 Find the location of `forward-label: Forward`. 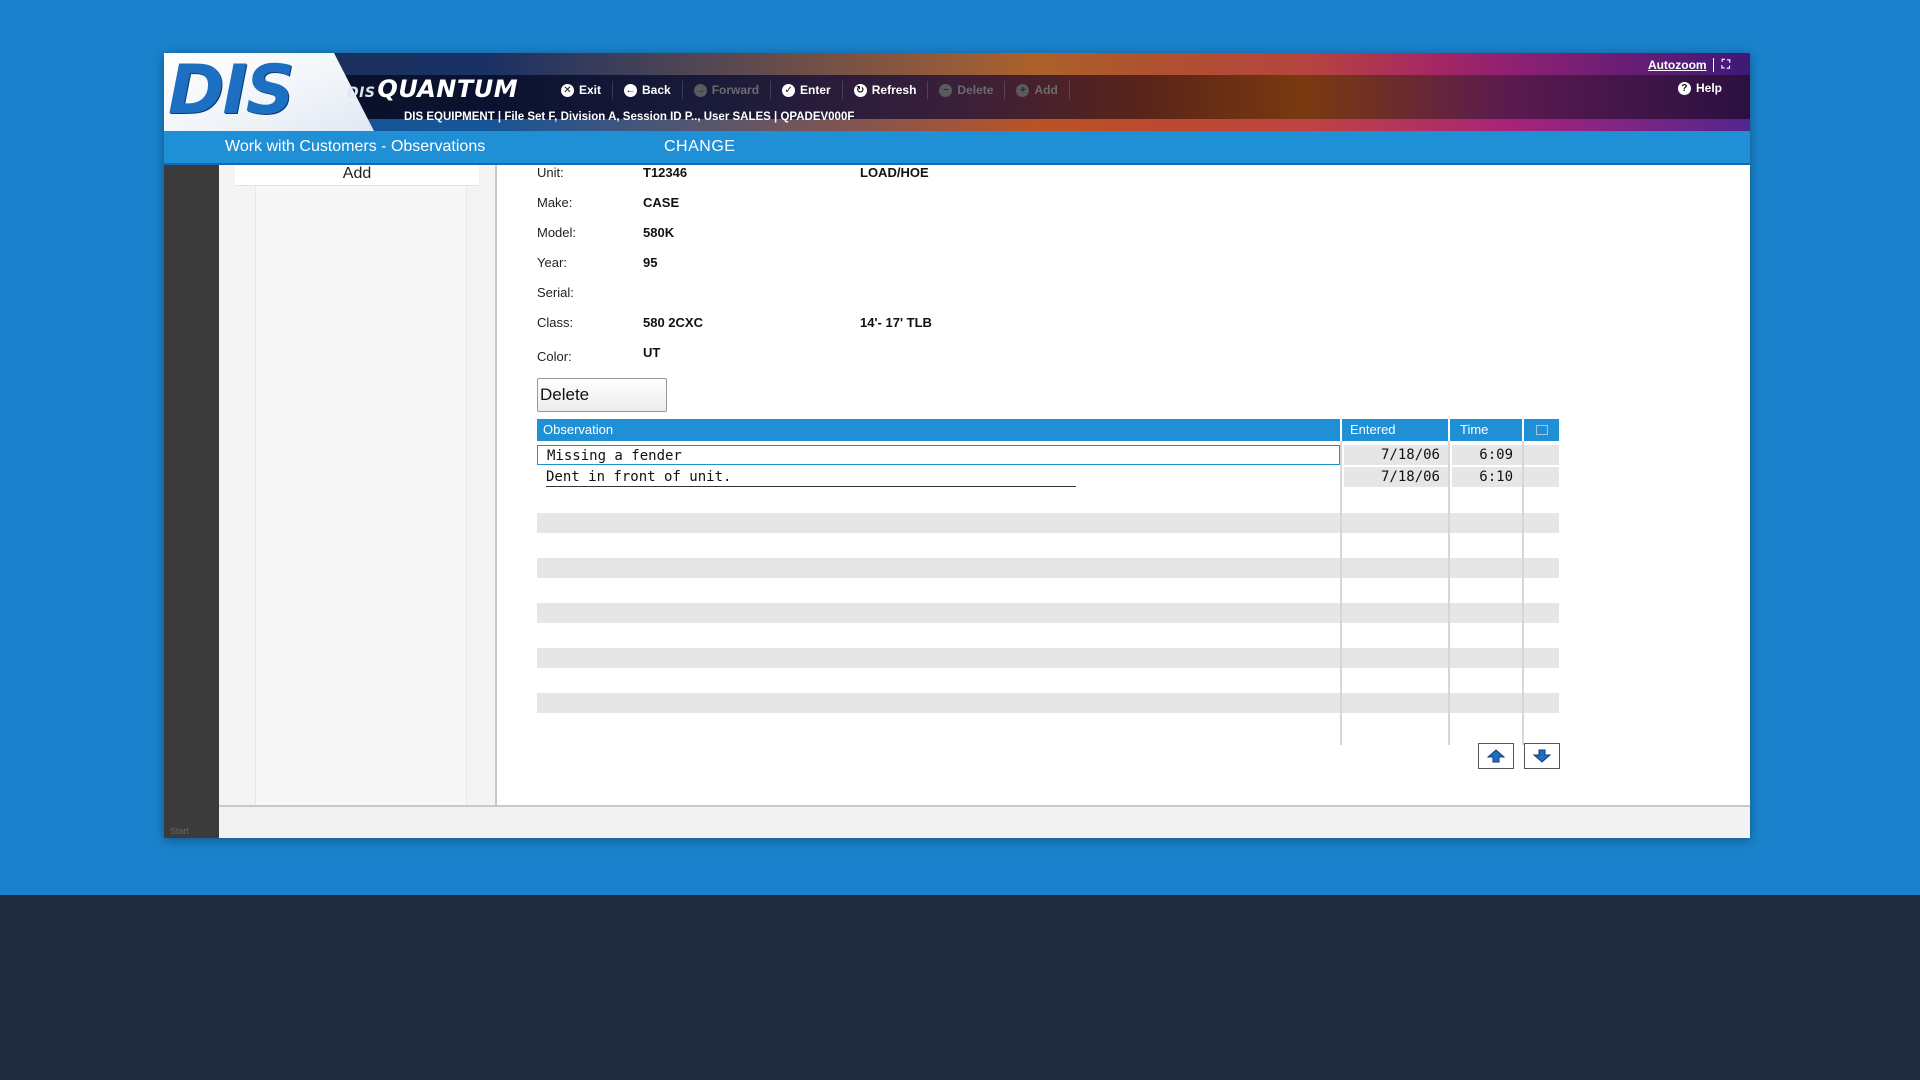

forward-label: Forward is located at coordinates (735, 90).